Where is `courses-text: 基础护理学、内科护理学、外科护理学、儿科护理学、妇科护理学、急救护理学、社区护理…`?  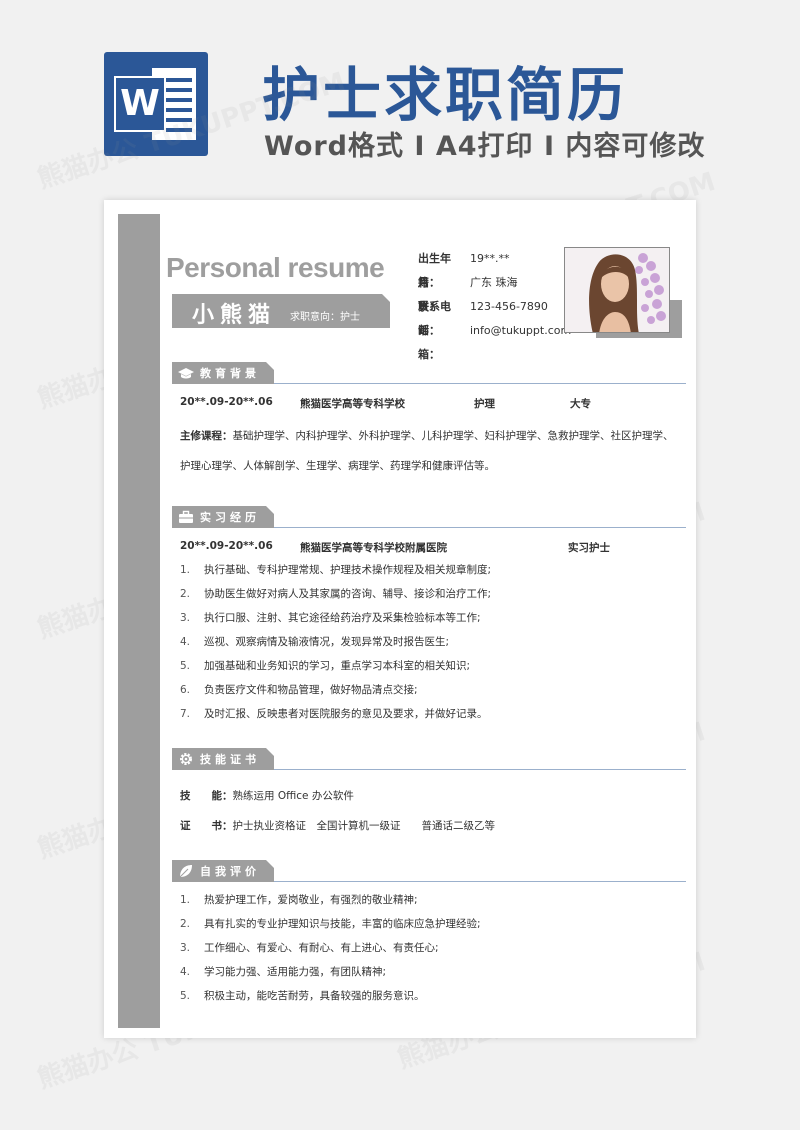
courses-text: 基础护理学、内科护理学、外科护理学、儿科护理学、妇科护理学、急救护理学、社区护理… is located at coordinates (453, 436).